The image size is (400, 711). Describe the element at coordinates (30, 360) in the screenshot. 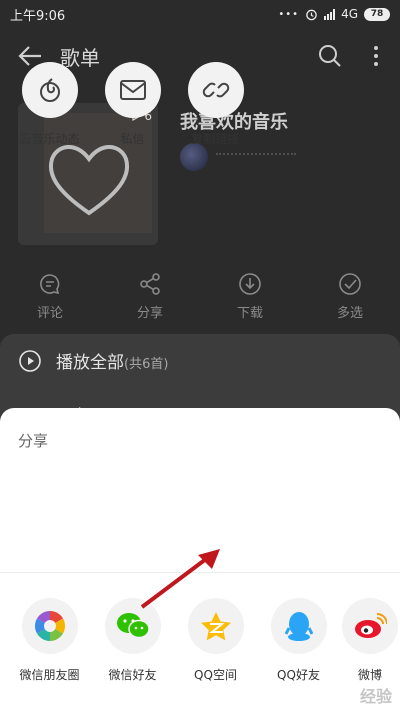

I see `play-circle-icon` at that location.